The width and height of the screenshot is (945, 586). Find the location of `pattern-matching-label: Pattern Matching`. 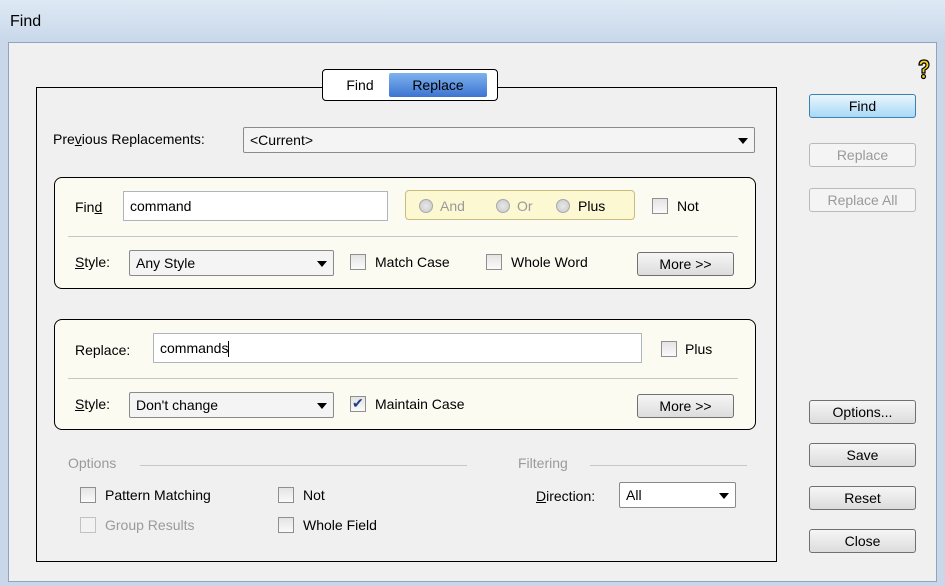

pattern-matching-label: Pattern Matching is located at coordinates (158, 495).